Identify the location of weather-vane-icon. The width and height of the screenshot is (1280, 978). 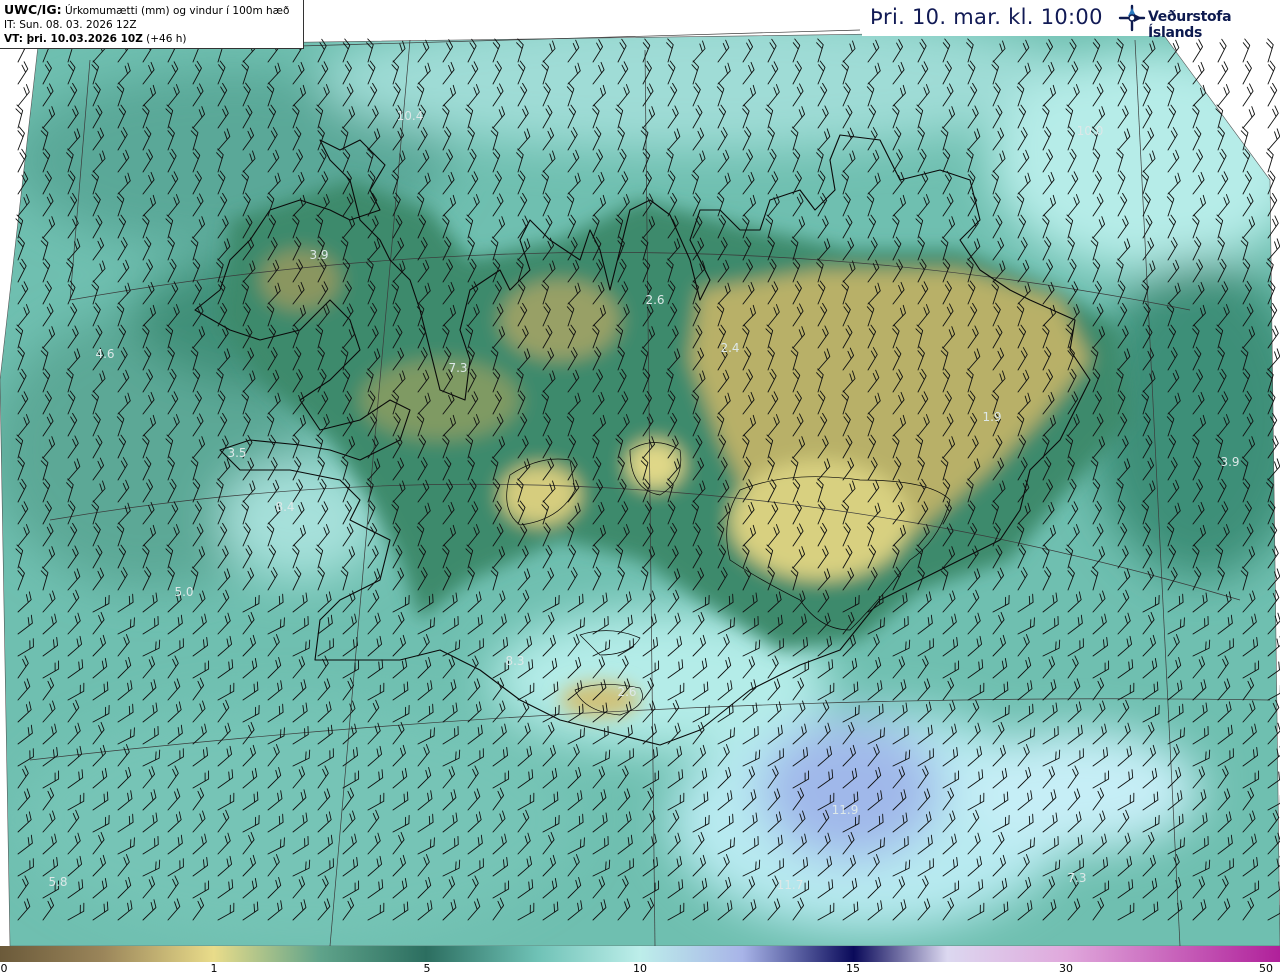
(1132, 18).